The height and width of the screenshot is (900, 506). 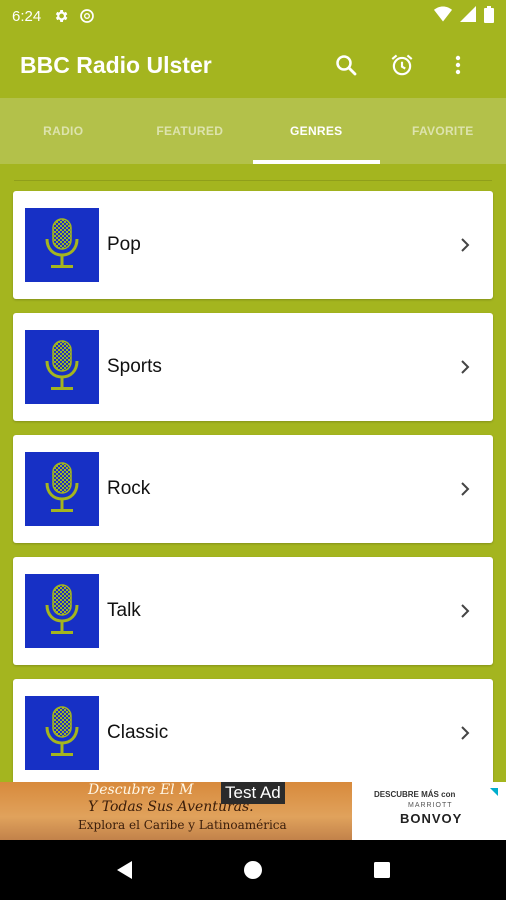 What do you see at coordinates (182, 825) in the screenshot?
I see `ad-body: Explora el Caribe y Latinoamérica` at bounding box center [182, 825].